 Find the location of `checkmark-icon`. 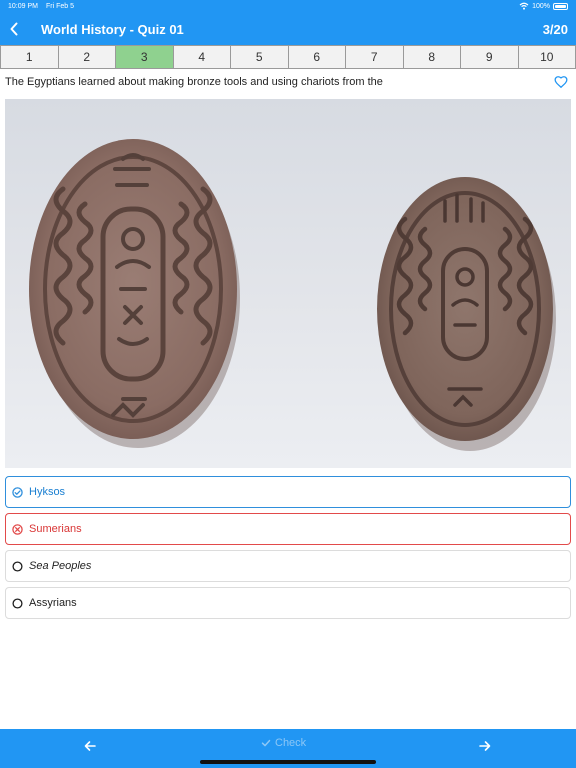

checkmark-icon is located at coordinates (266, 743).